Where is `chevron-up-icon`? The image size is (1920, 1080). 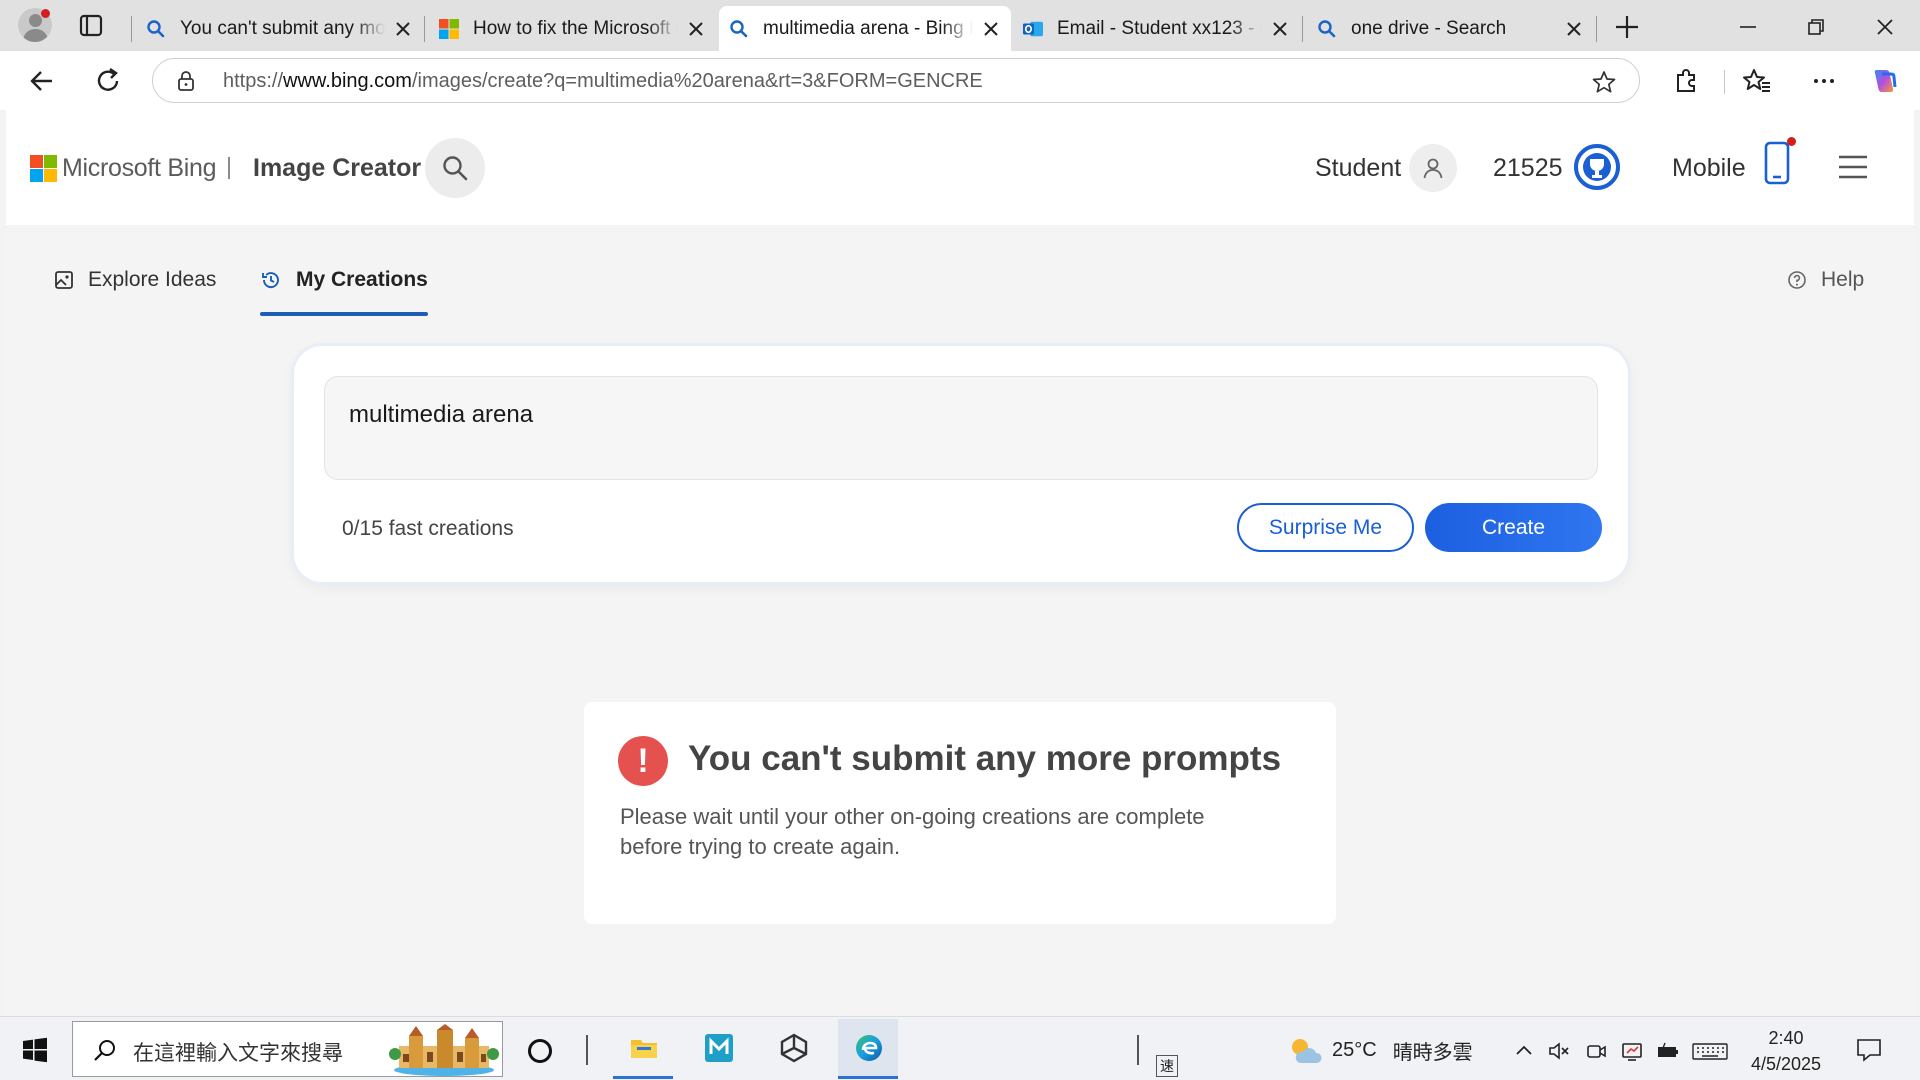 chevron-up-icon is located at coordinates (1524, 1051).